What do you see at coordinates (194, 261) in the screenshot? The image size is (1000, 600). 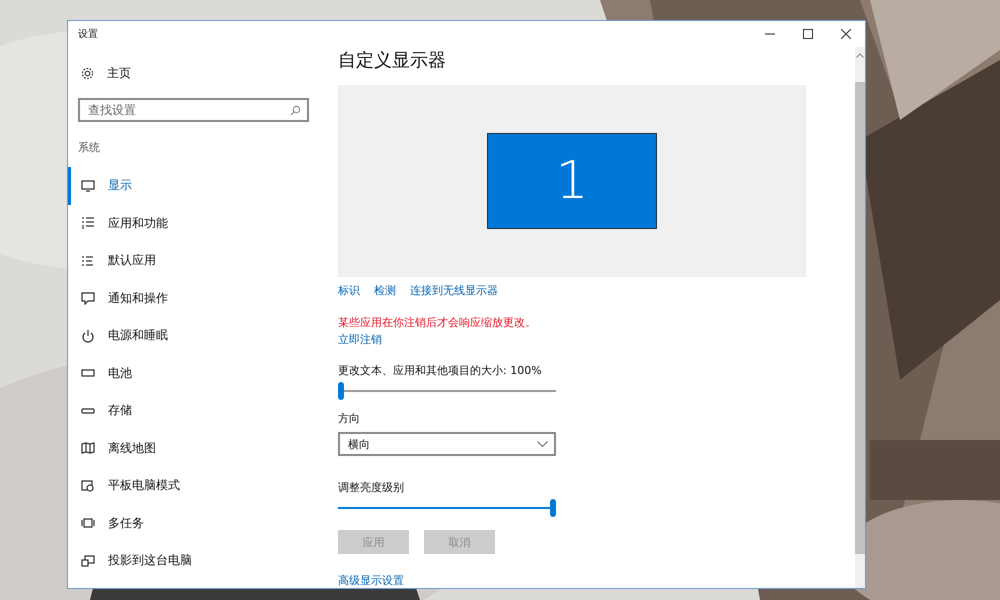 I see `nav-item: 默认应用` at bounding box center [194, 261].